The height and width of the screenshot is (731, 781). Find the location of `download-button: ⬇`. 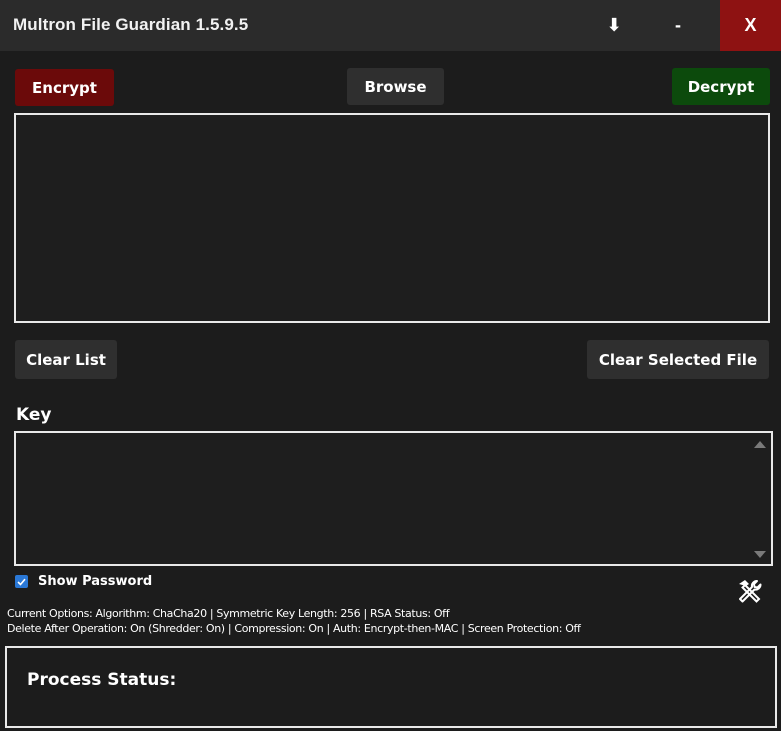

download-button: ⬇ is located at coordinates (614, 25).